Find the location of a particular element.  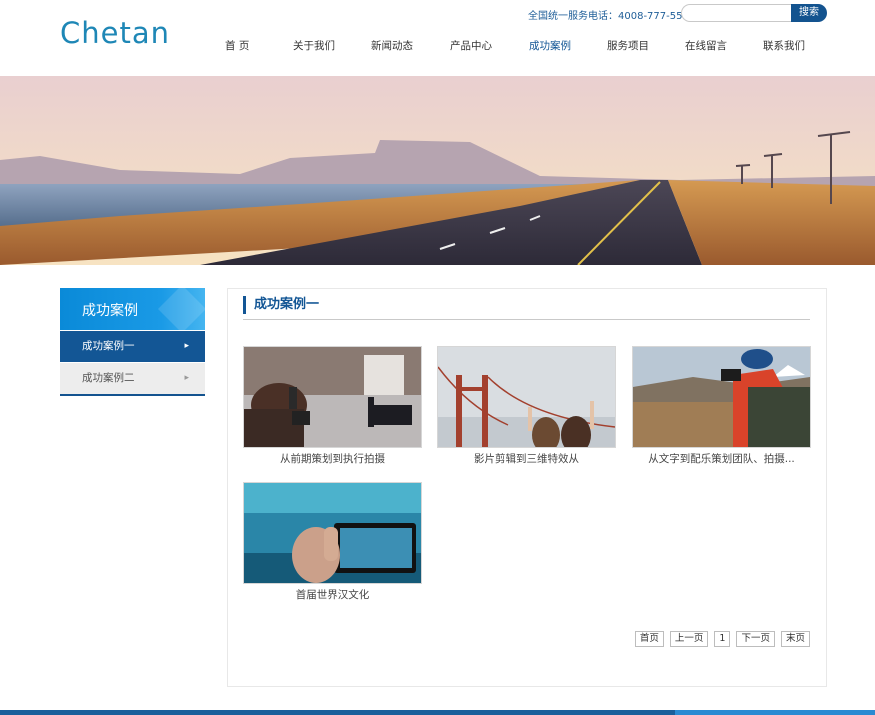

sidebar-header: 成功案例 is located at coordinates (132, 309).